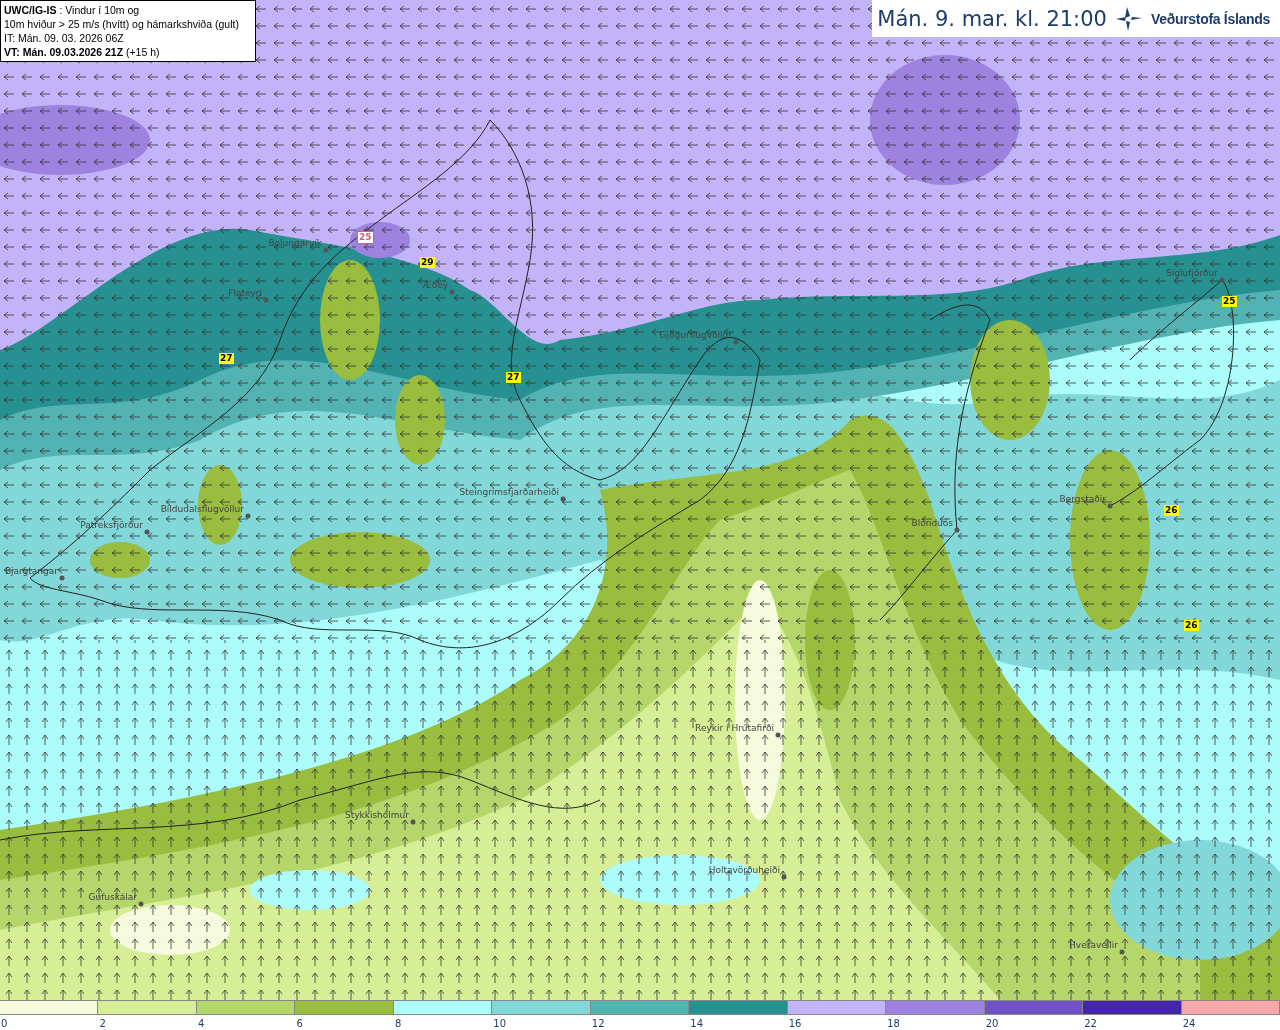  Describe the element at coordinates (397, 1023) in the screenshot. I see `legend-tick-label: 8` at that location.